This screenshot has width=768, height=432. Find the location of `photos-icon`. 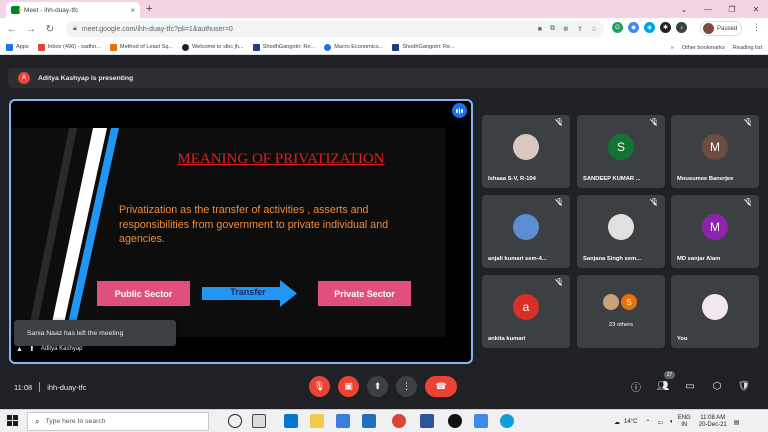

photos-icon is located at coordinates (481, 421).